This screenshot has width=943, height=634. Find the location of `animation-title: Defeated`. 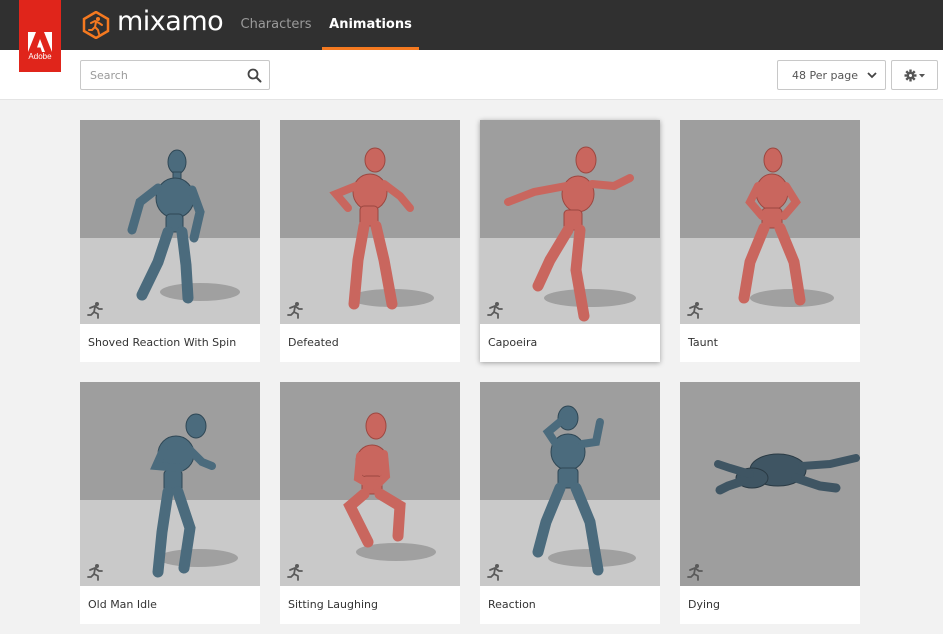

animation-title: Defeated is located at coordinates (313, 342).